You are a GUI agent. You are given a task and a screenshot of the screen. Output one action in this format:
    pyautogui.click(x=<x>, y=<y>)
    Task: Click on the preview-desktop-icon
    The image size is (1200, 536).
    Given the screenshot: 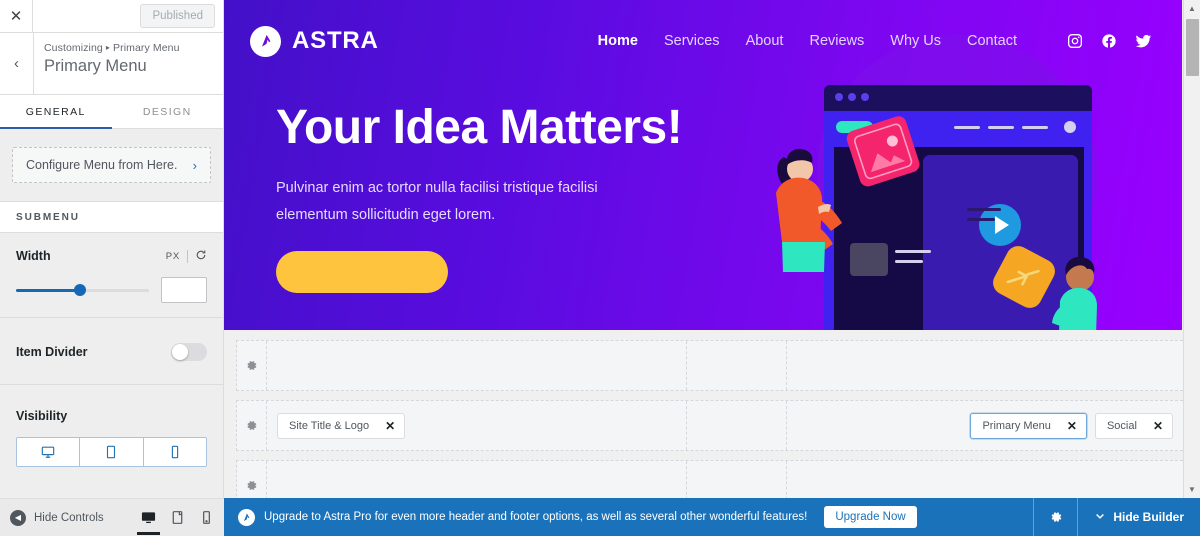 What is the action you would take?
    pyautogui.click(x=148, y=522)
    